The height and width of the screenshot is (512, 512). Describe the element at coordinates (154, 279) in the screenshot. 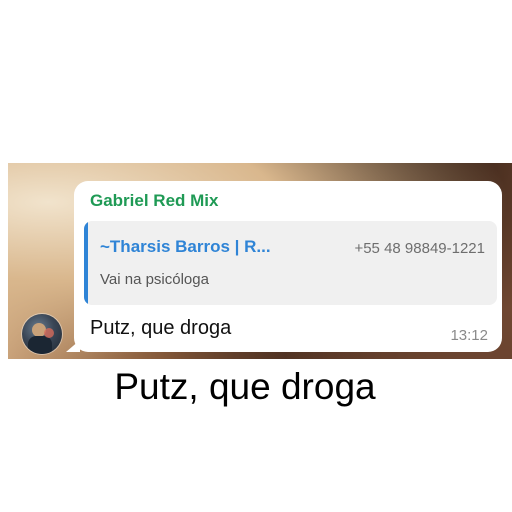

I see `quoted-text: Vai na psicóloga` at that location.